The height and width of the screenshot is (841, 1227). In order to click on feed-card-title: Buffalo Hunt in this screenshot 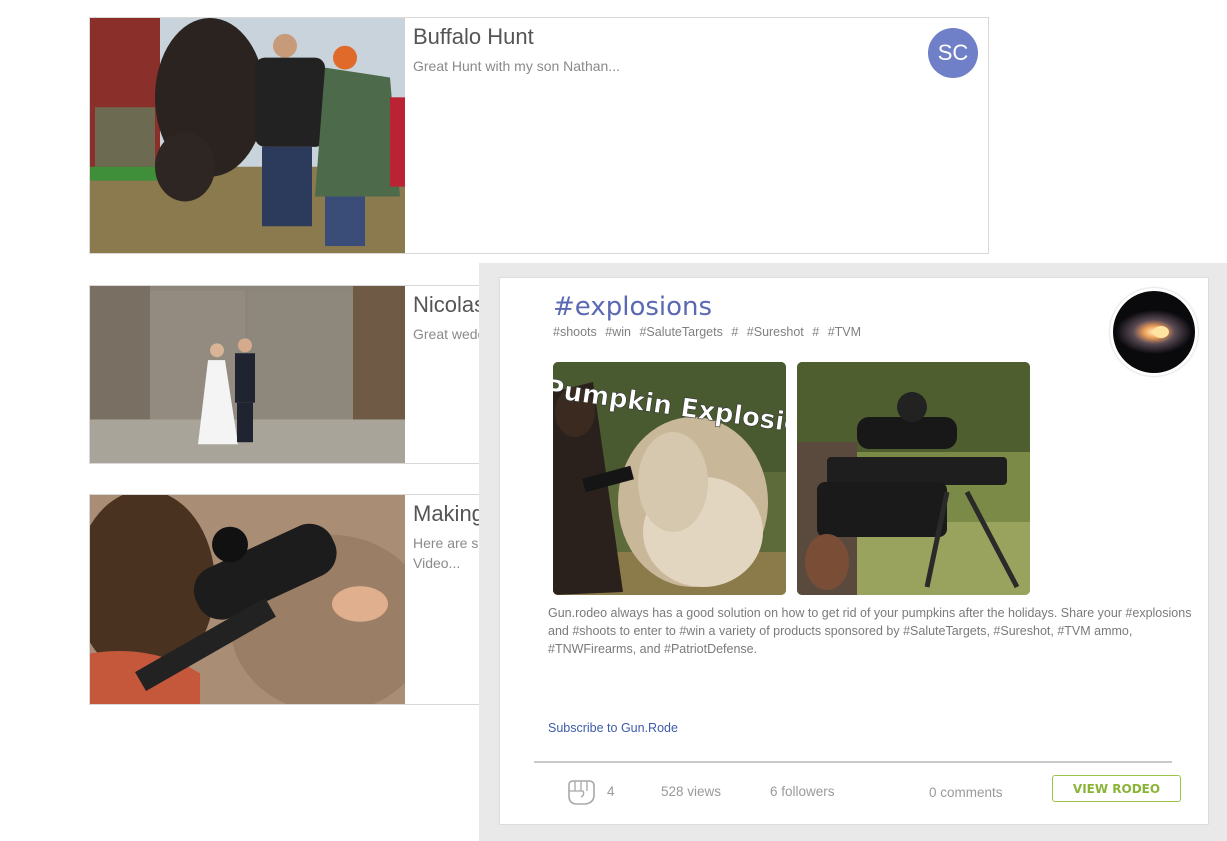, I will do `click(473, 37)`.